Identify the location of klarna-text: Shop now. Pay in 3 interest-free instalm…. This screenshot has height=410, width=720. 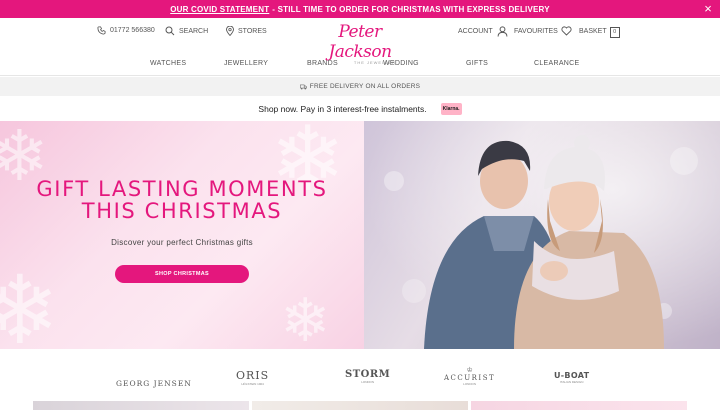
(342, 108).